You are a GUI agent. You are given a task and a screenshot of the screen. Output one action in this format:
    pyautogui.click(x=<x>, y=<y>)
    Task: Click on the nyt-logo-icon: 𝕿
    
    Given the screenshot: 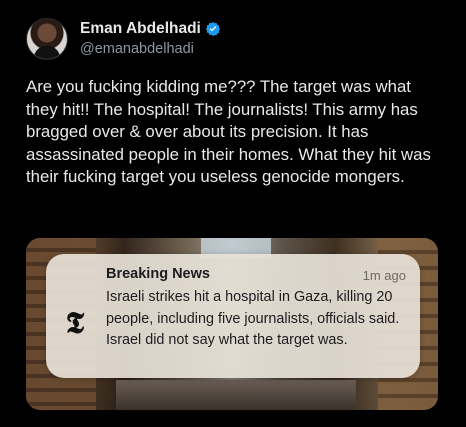 What is the action you would take?
    pyautogui.click(x=75, y=323)
    